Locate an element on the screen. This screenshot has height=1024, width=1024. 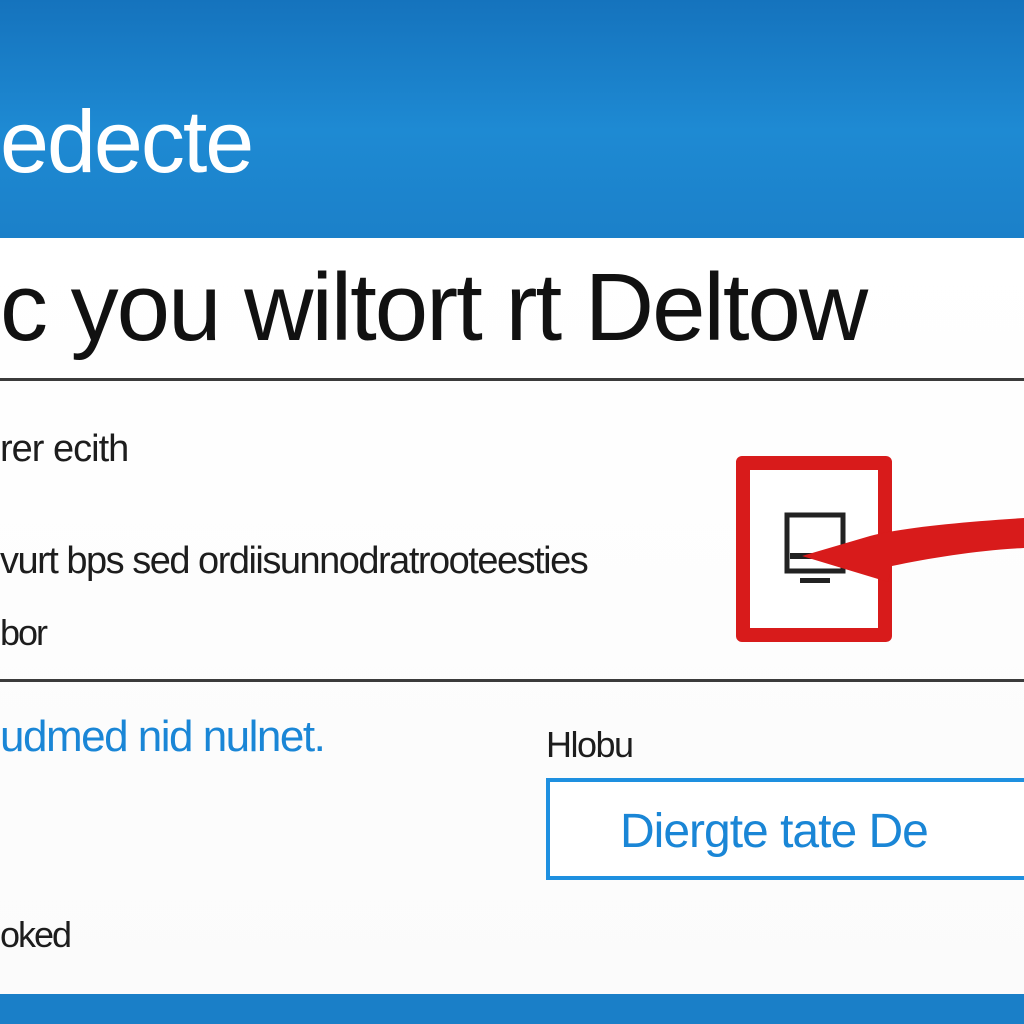
title-divider is located at coordinates (512, 379).